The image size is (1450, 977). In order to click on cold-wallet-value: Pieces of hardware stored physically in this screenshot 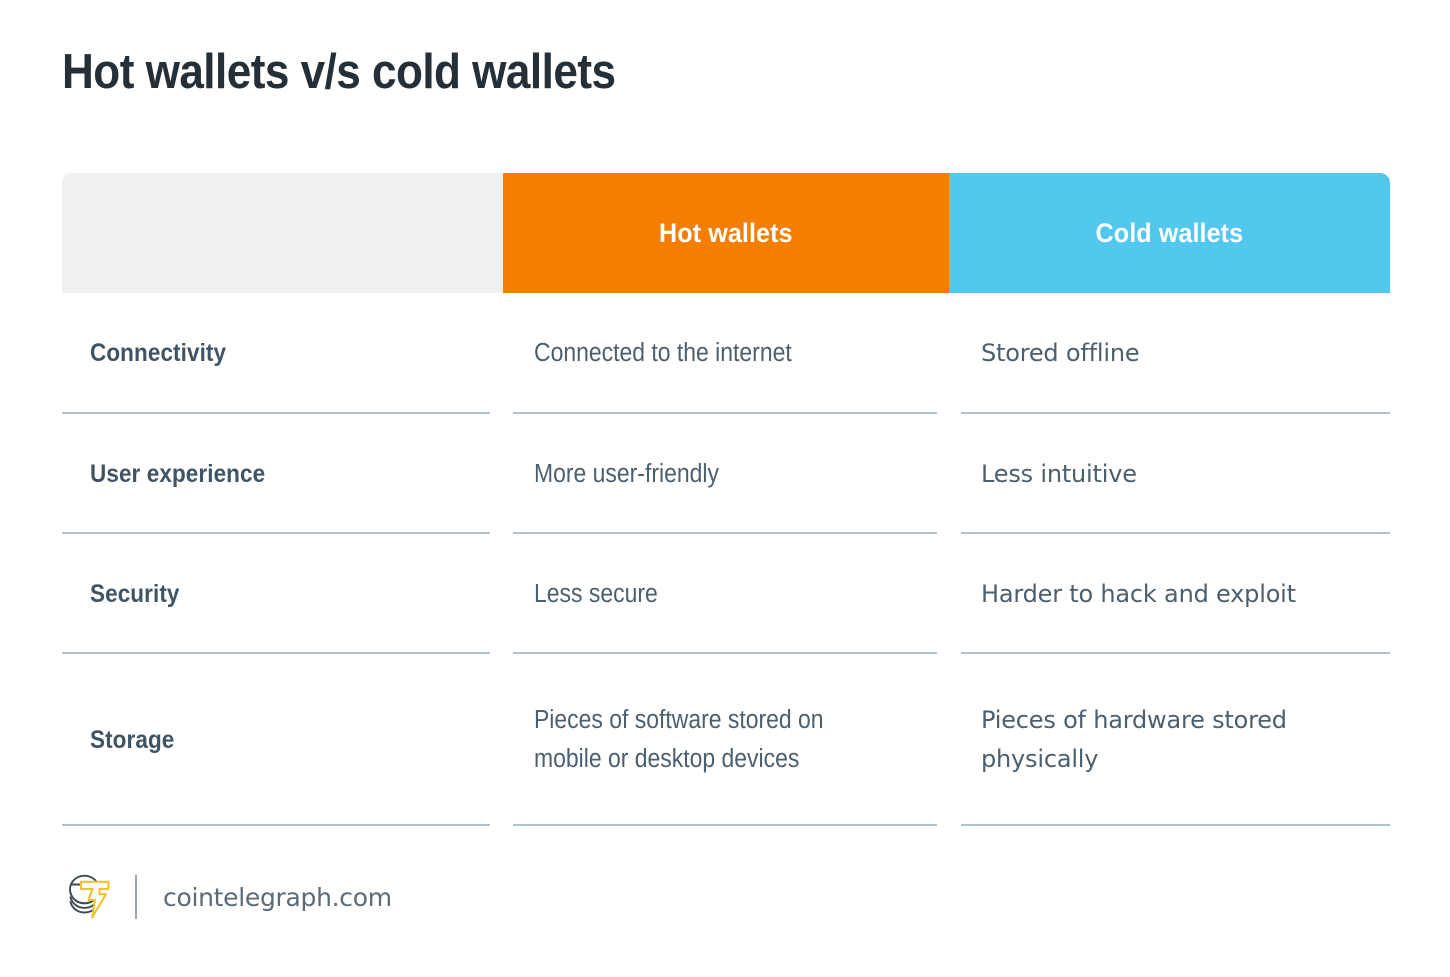, I will do `click(1134, 739)`.